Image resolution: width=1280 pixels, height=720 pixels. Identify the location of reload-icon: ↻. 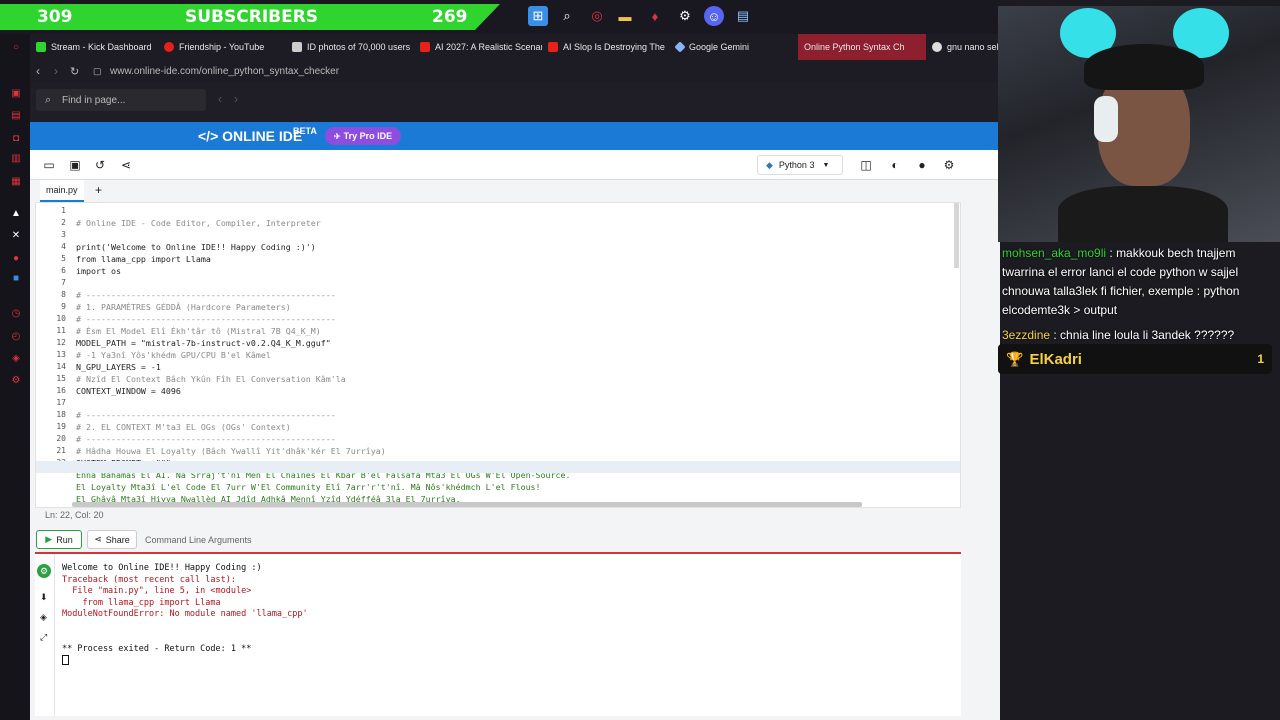
(74, 71).